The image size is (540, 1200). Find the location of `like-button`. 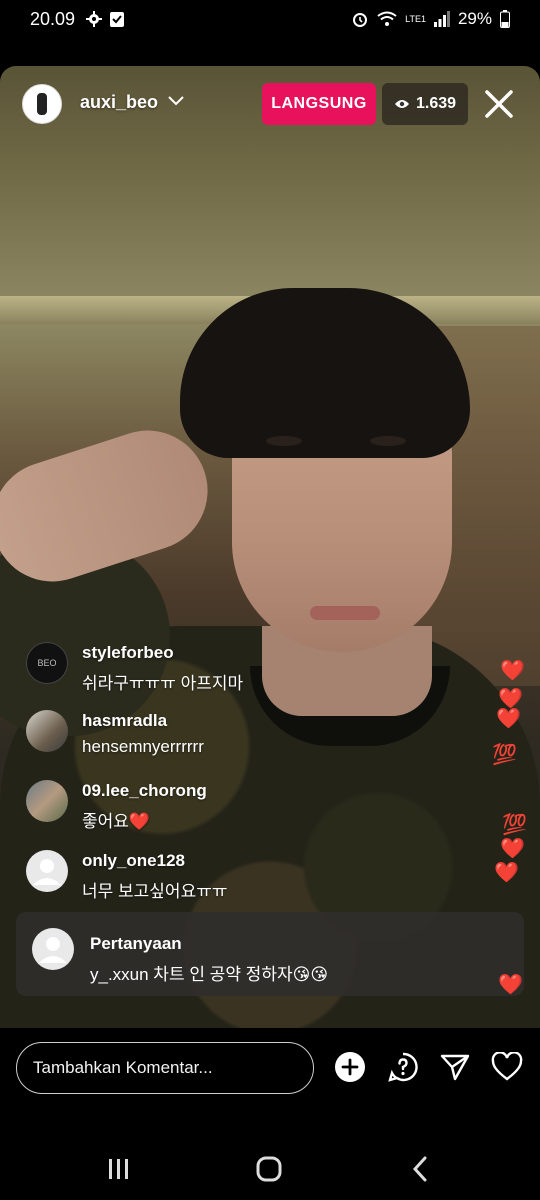

like-button is located at coordinates (507, 1067).